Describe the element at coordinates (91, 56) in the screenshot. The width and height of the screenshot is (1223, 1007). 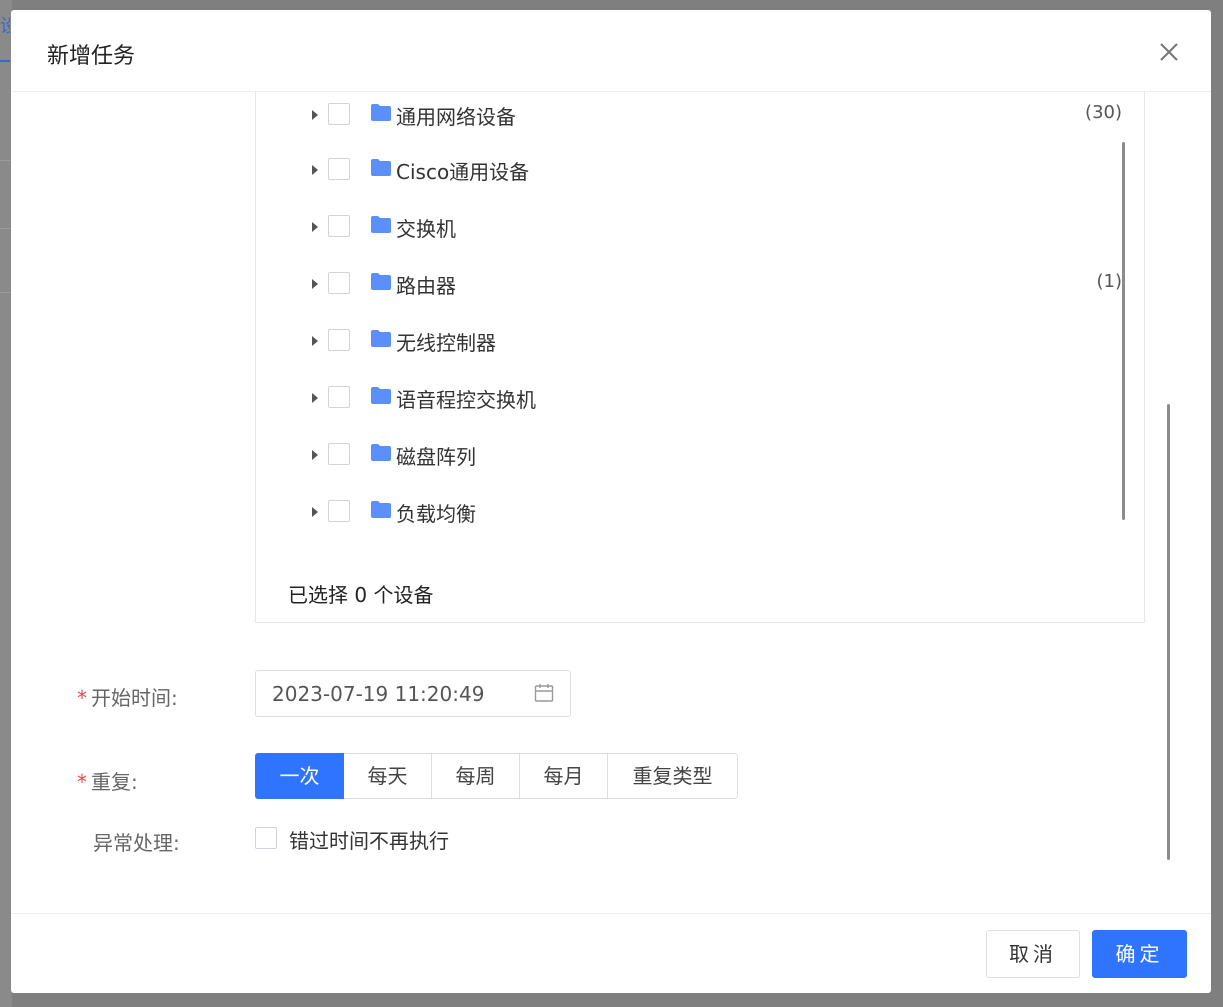
I see `dialog-title: 新增任务` at that location.